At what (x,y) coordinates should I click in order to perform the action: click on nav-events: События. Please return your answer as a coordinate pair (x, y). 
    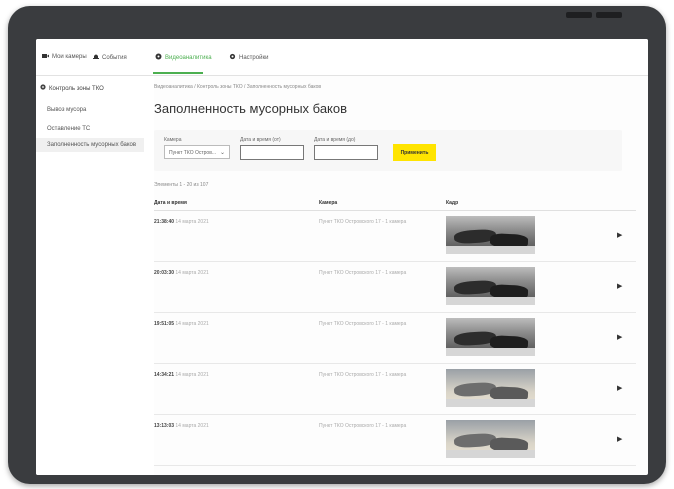
    Looking at the image, I should click on (110, 57).